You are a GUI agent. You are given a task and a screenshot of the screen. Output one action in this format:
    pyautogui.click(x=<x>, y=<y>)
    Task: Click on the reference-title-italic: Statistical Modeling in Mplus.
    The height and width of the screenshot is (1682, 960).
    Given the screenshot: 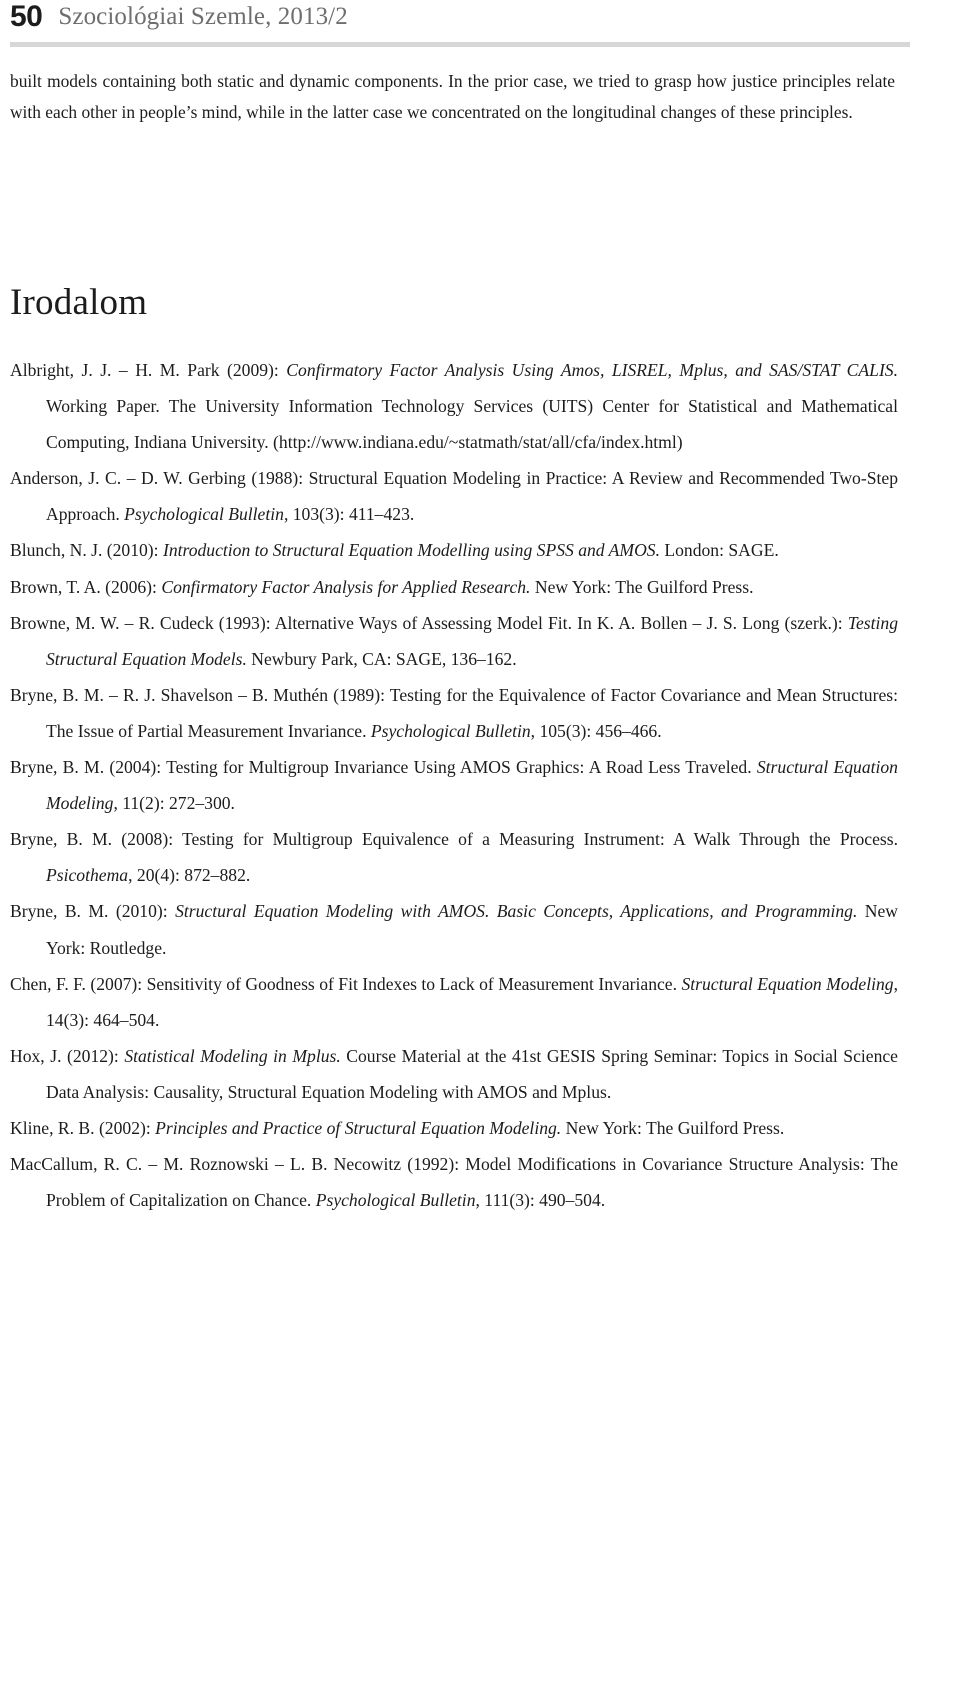 What is the action you would take?
    pyautogui.click(x=232, y=1055)
    